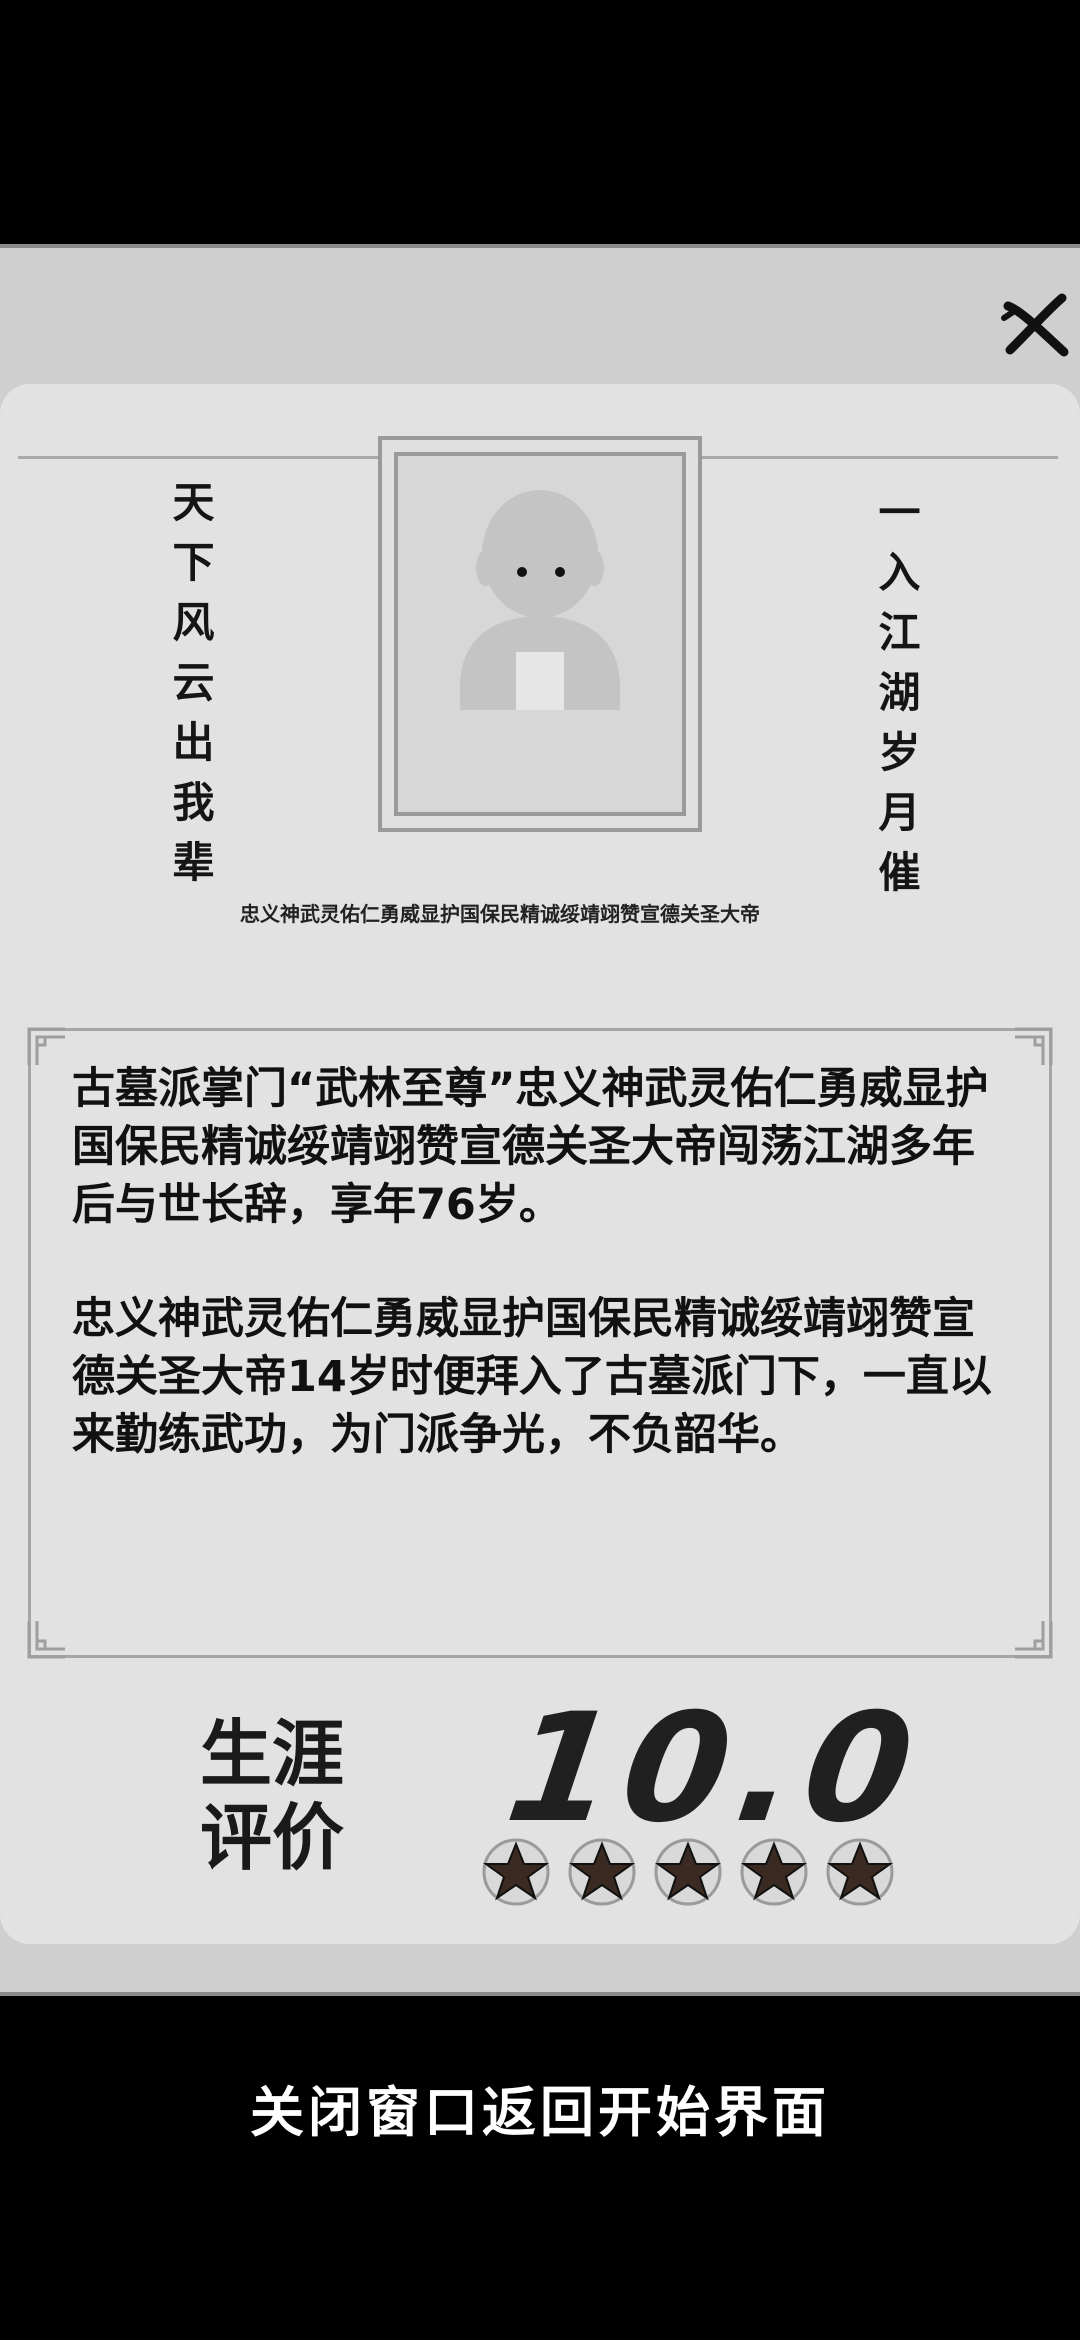 This screenshot has height=2340, width=1080. Describe the element at coordinates (896, 700) in the screenshot. I see `right-motto: 一入江湖岁月催` at that location.